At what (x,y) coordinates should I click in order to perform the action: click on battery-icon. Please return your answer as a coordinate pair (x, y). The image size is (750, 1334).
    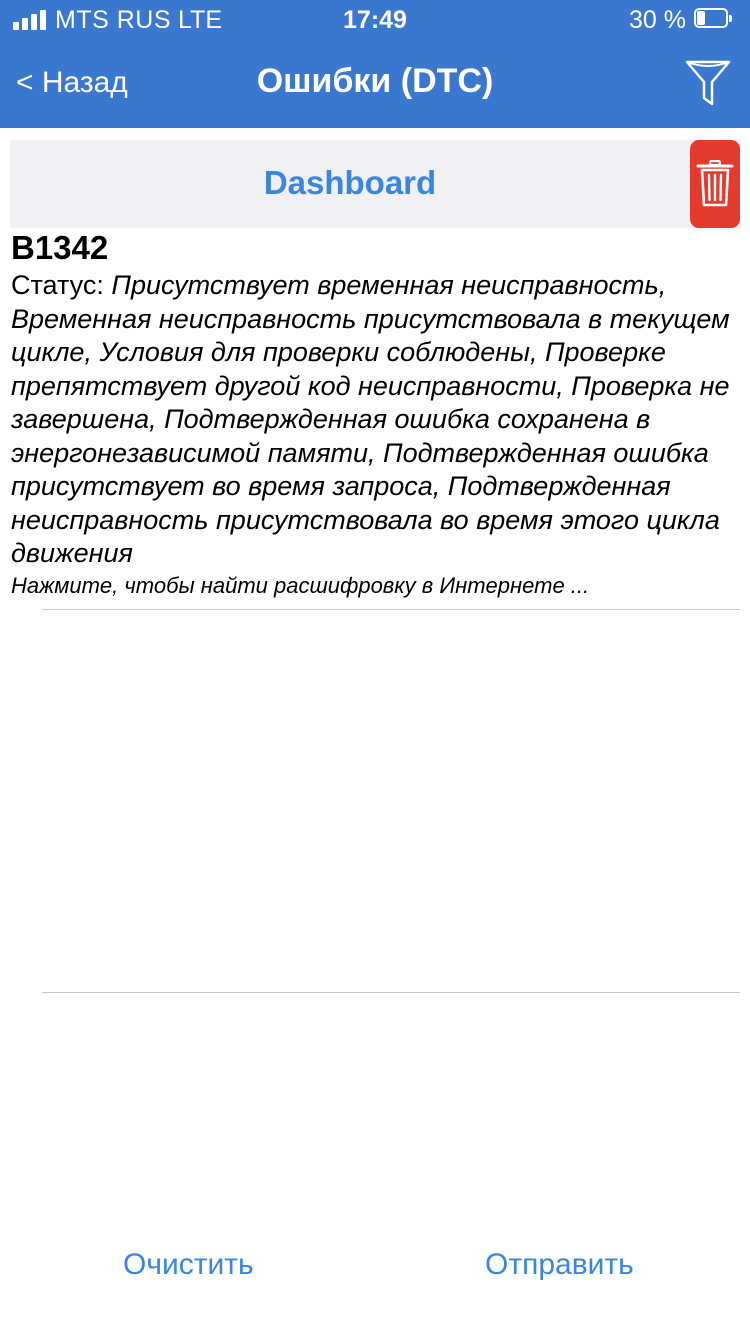
    Looking at the image, I should click on (714, 19).